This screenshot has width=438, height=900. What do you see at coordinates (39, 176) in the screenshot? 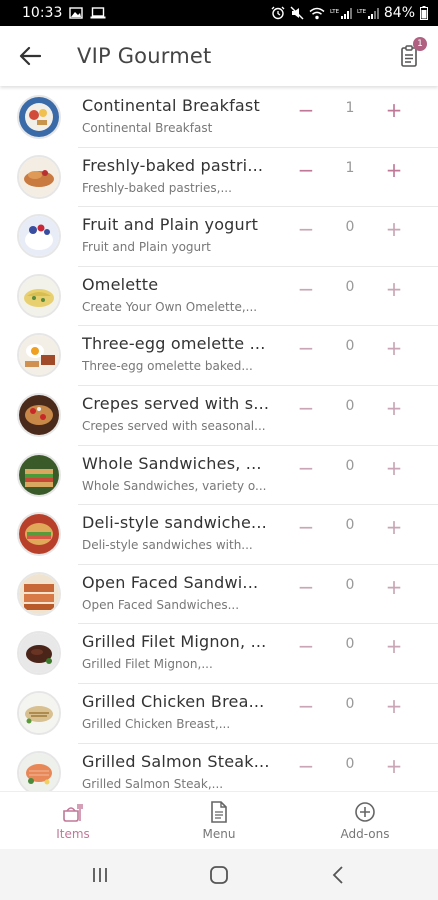
I see `pastries-photo` at bounding box center [39, 176].